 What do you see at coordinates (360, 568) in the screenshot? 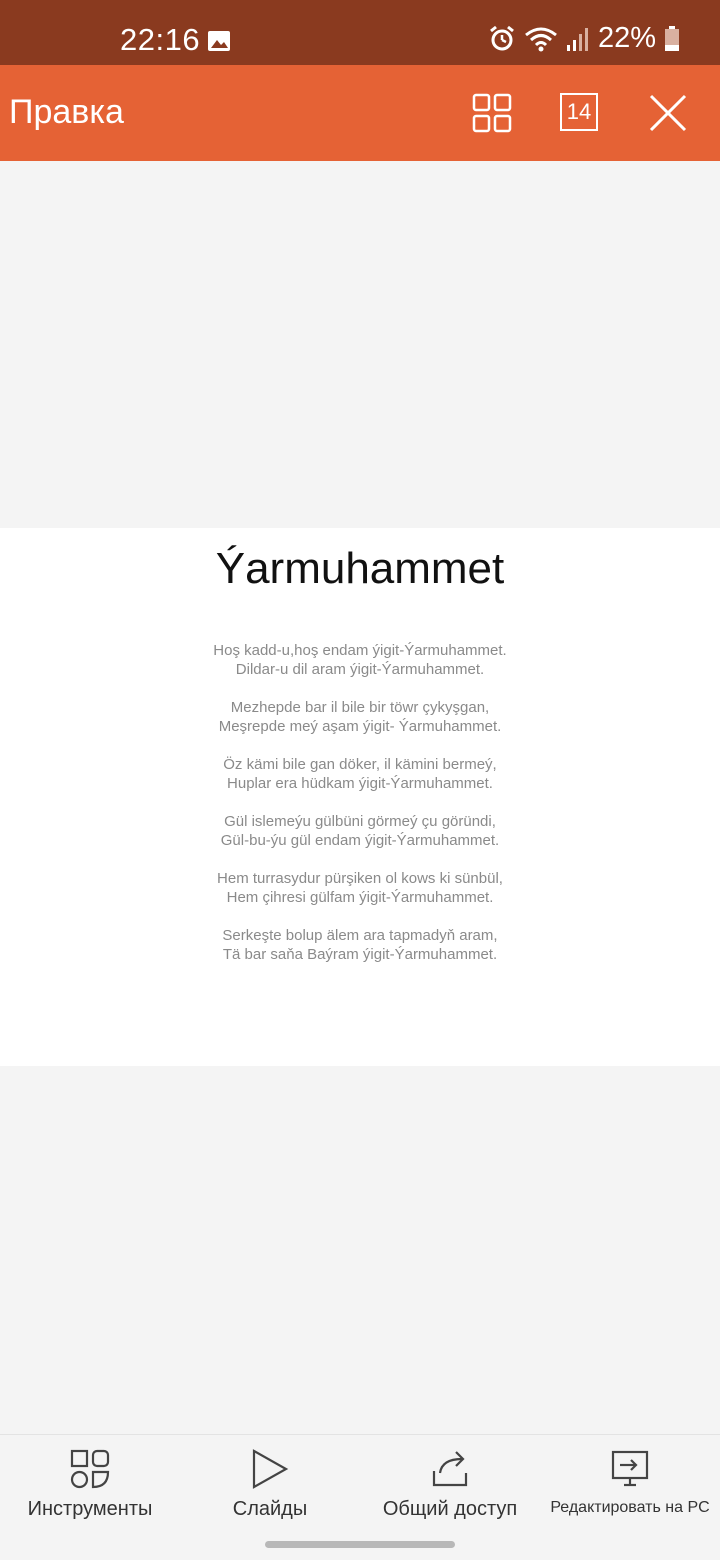
I see `slide-title: Ýarmuhammet` at bounding box center [360, 568].